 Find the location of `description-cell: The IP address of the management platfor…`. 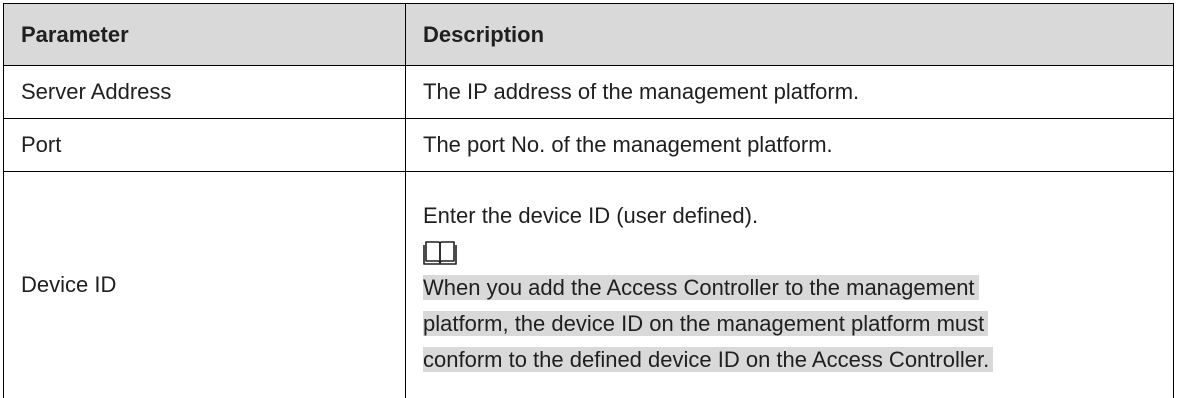

description-cell: The IP address of the management platfor… is located at coordinates (790, 92).